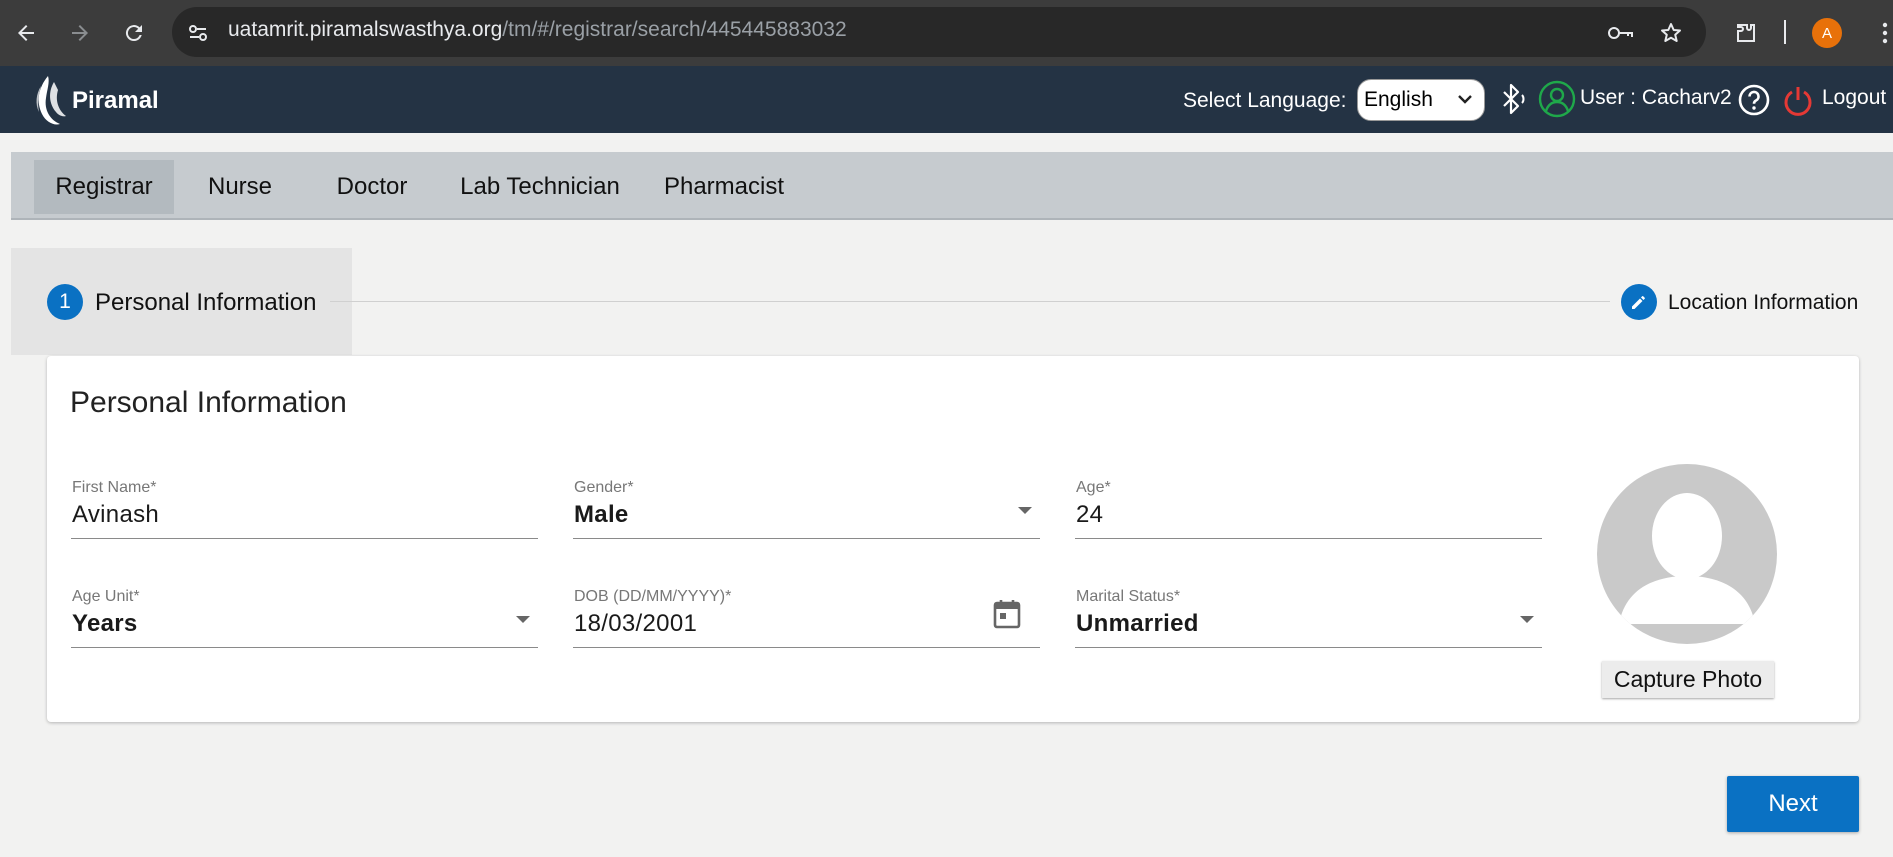 This screenshot has height=857, width=1893. Describe the element at coordinates (1639, 302) in the screenshot. I see `edit-pencil-icon` at that location.